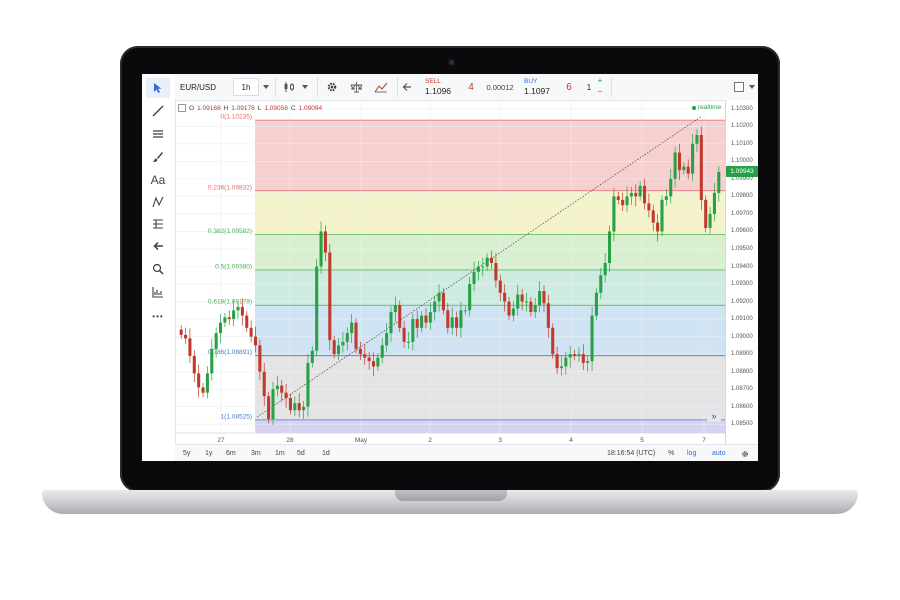  I want to click on trend-line-tool-icon, so click(158, 111).